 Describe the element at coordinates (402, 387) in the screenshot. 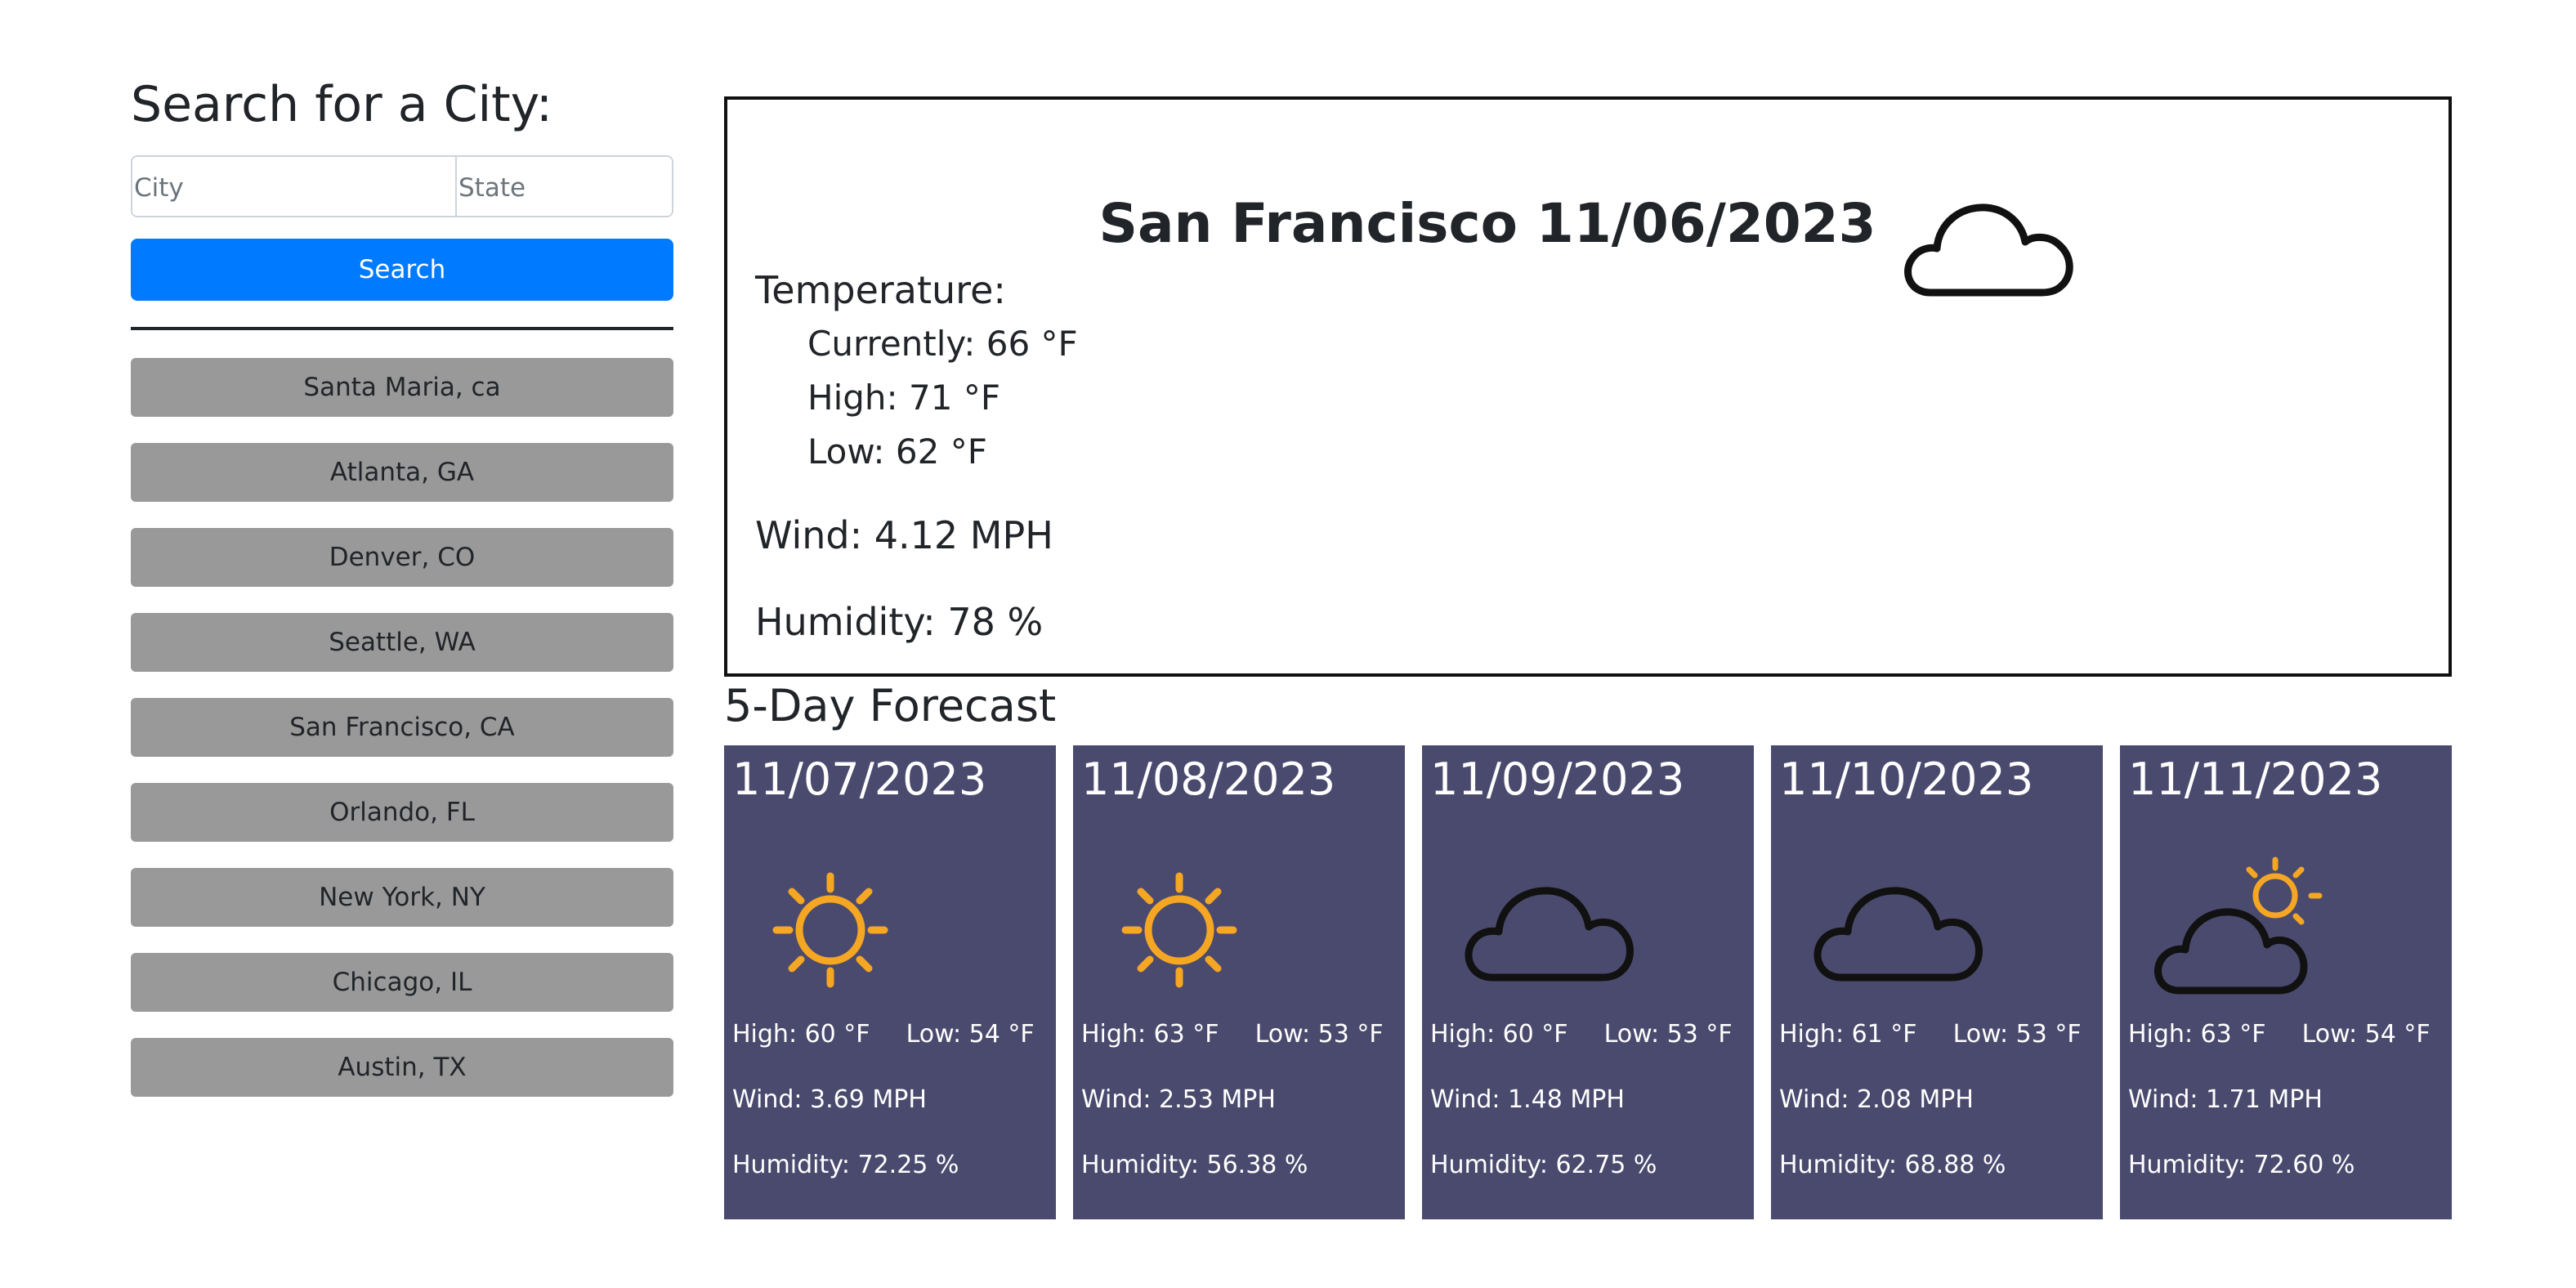

I see `history-button-santa-maria: Santa Maria, ca` at that location.